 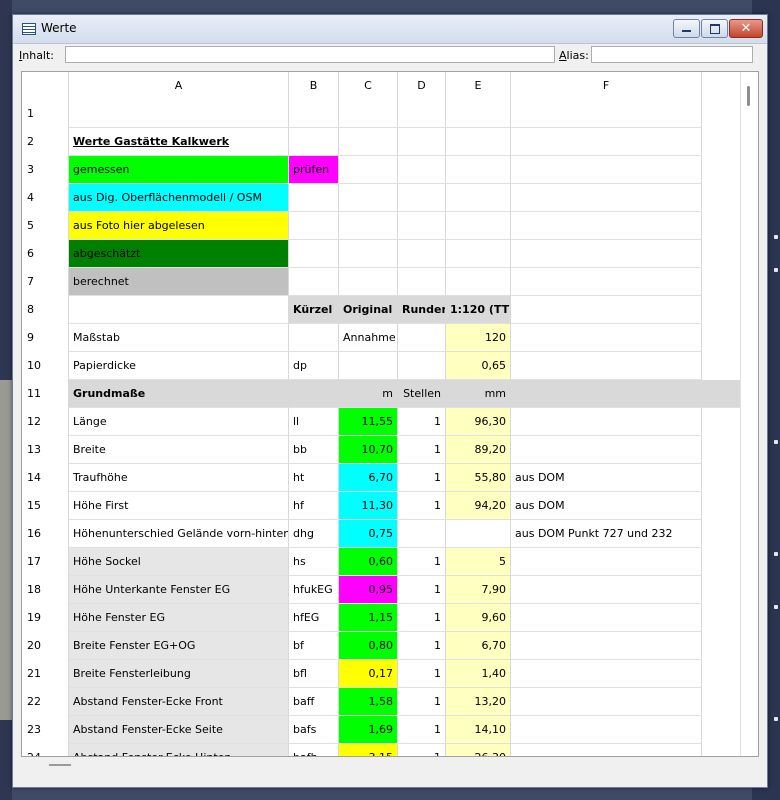 I want to click on cell-d23: 1, so click(x=422, y=730).